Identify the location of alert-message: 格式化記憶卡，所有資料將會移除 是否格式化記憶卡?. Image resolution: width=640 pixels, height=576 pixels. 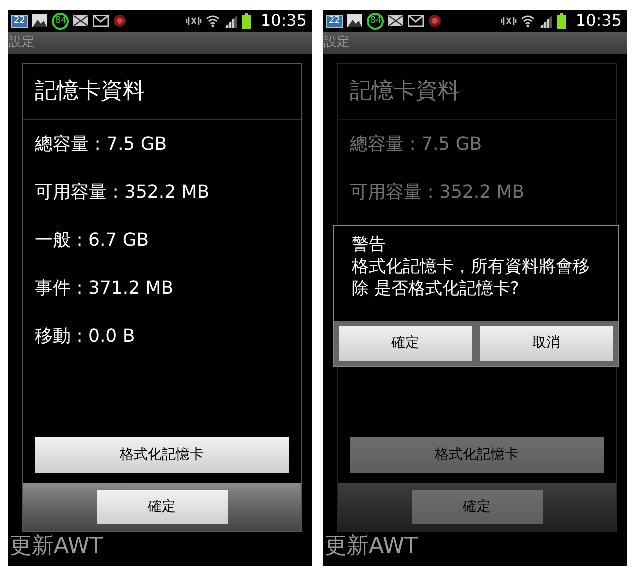
(471, 278).